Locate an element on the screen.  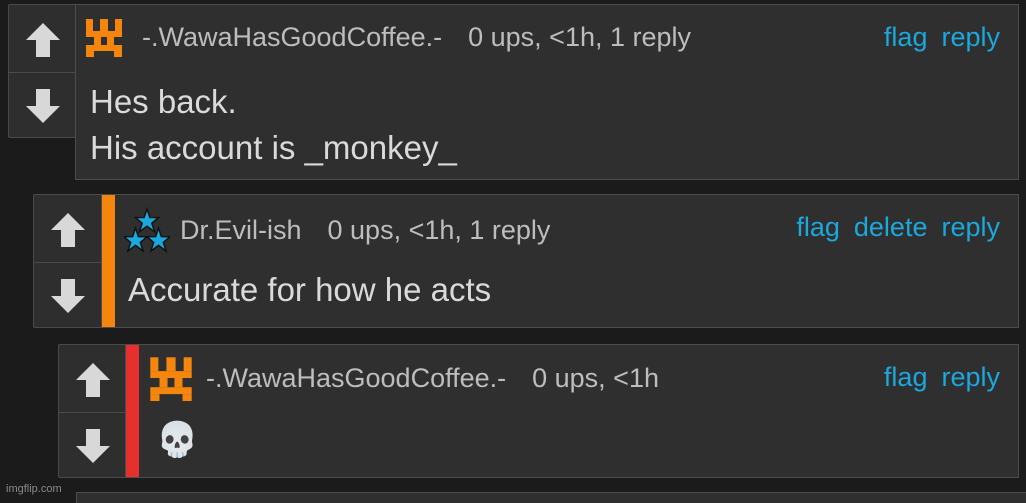
delete-link: delete is located at coordinates (891, 227).